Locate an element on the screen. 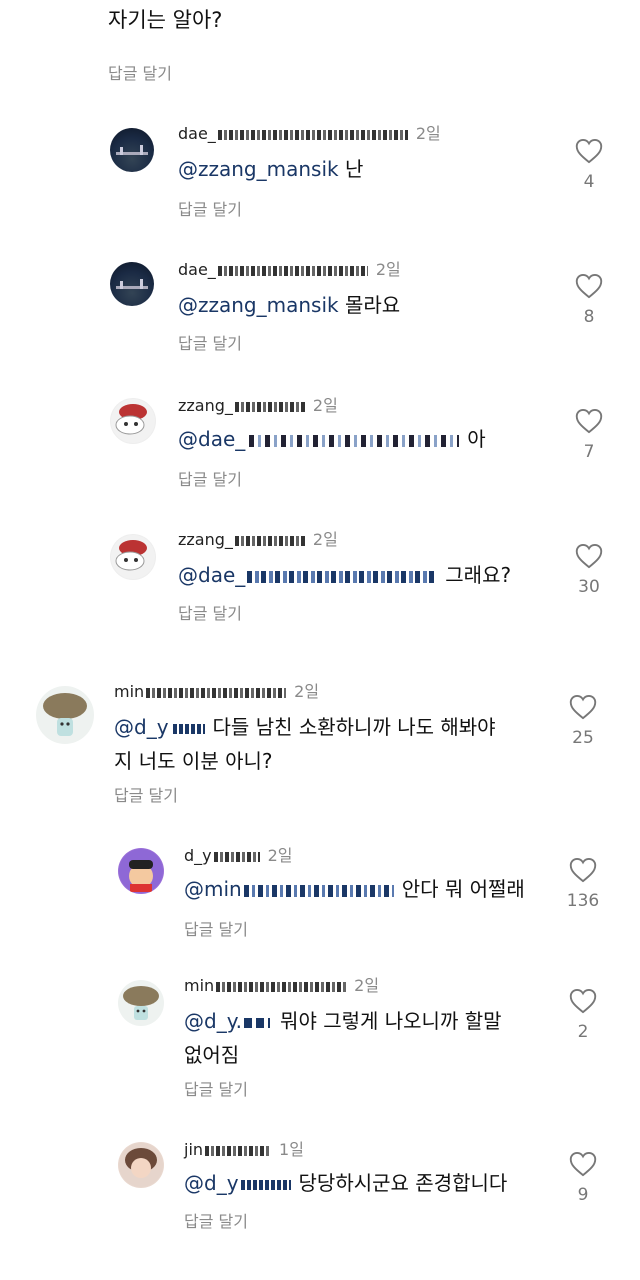 The image size is (640, 1280). mention-link: @d_y. is located at coordinates (213, 1021).